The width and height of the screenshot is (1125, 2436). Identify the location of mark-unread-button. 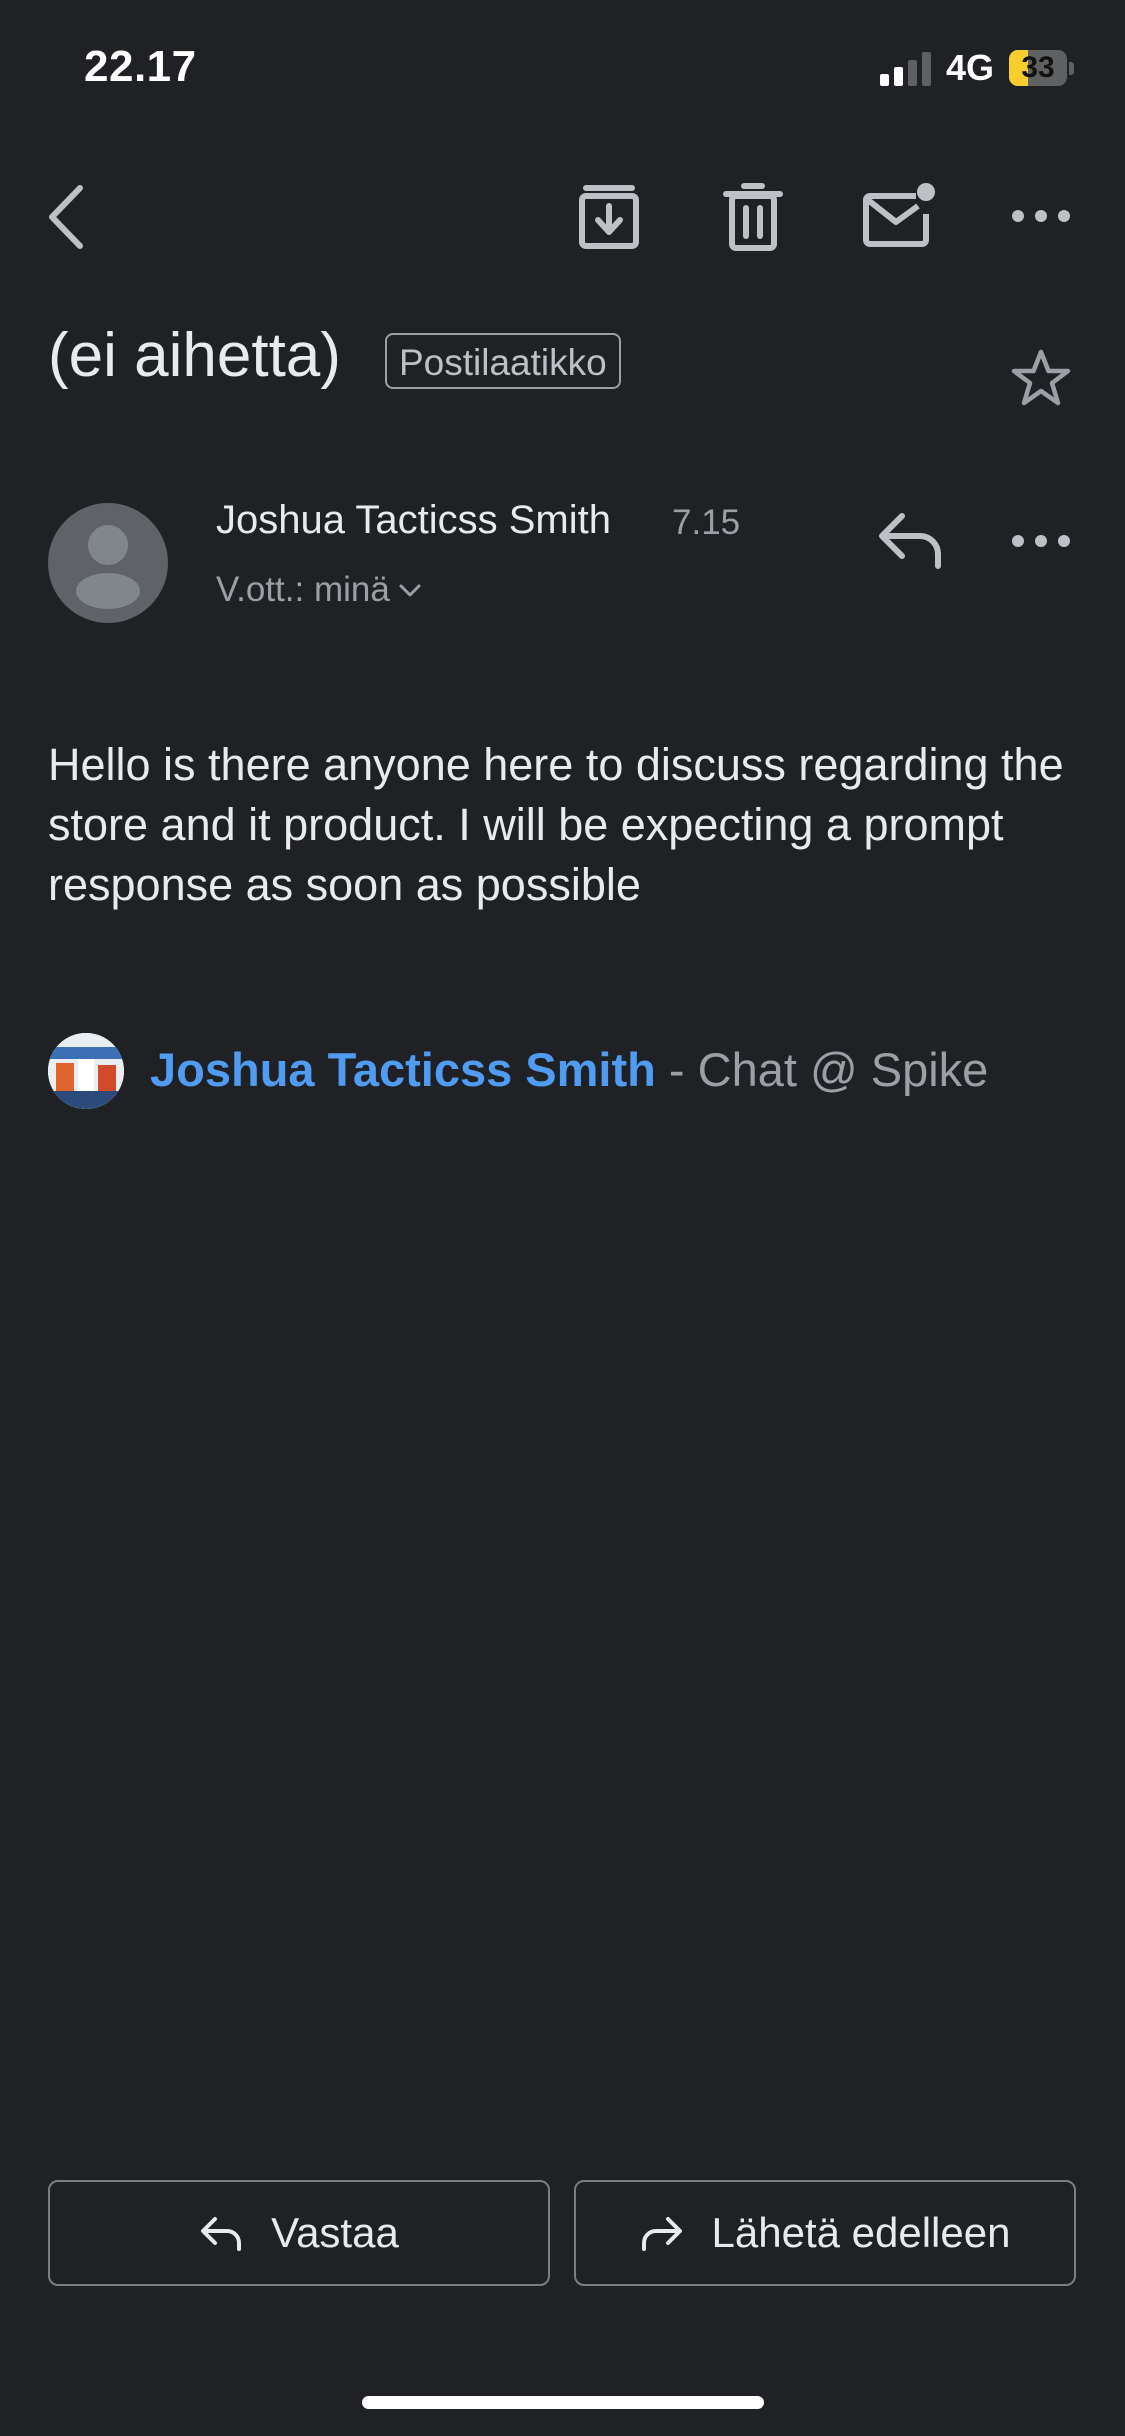
(900, 216).